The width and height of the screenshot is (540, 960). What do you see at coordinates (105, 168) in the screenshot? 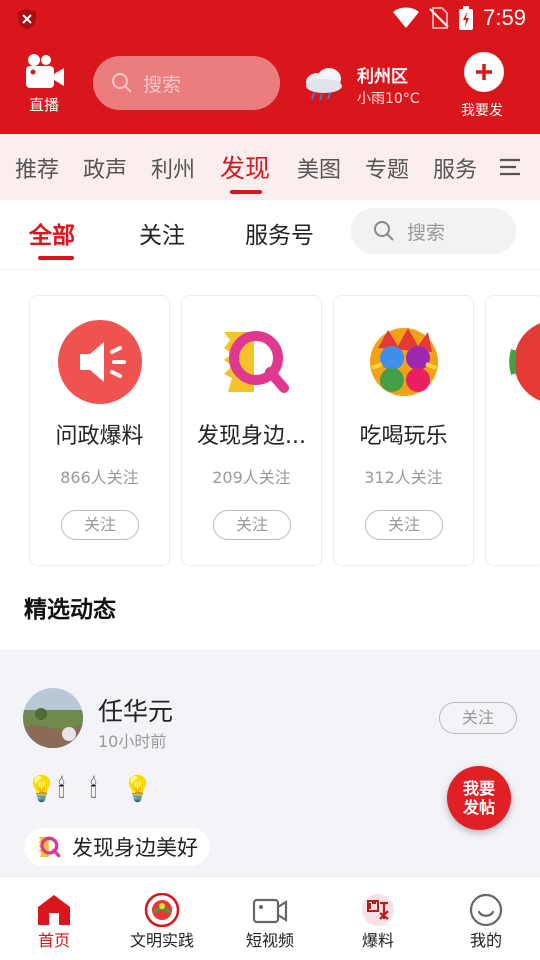
I see `channel-tab-politics: 政声` at bounding box center [105, 168].